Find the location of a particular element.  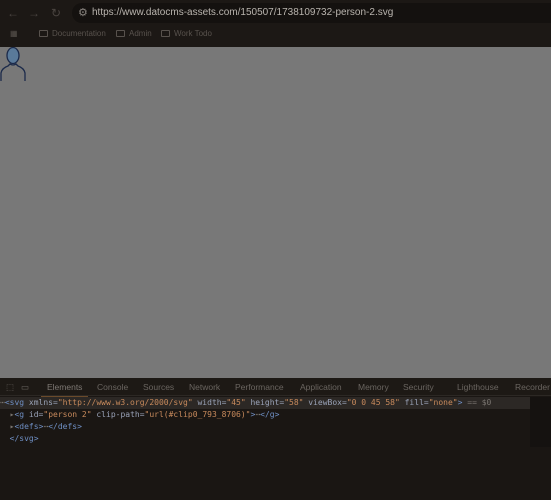

devtools-scrollbar is located at coordinates (540, 422).